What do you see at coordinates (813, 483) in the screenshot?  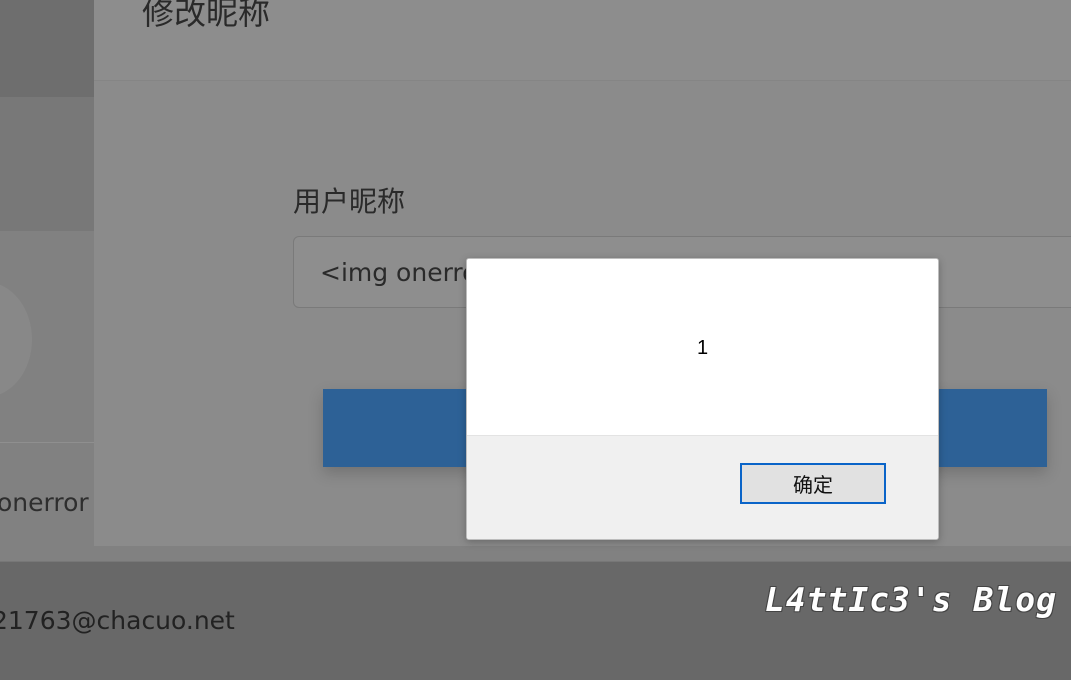 I see `ok-button: 确定` at bounding box center [813, 483].